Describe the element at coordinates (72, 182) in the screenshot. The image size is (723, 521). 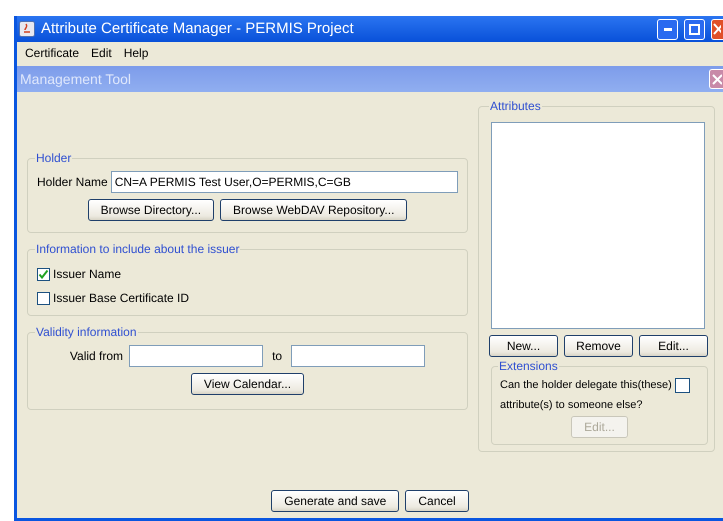
I see `field-label: Holder Name` at that location.